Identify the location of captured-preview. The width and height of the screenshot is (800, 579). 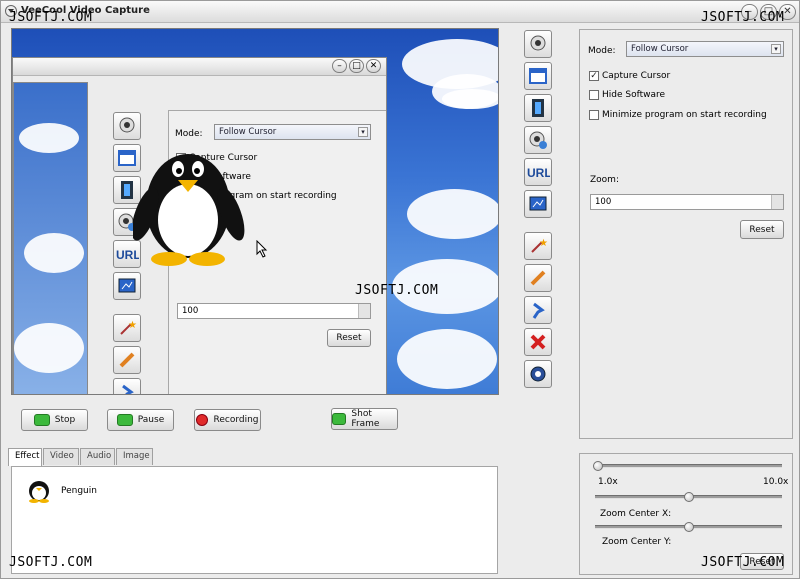
(50, 238).